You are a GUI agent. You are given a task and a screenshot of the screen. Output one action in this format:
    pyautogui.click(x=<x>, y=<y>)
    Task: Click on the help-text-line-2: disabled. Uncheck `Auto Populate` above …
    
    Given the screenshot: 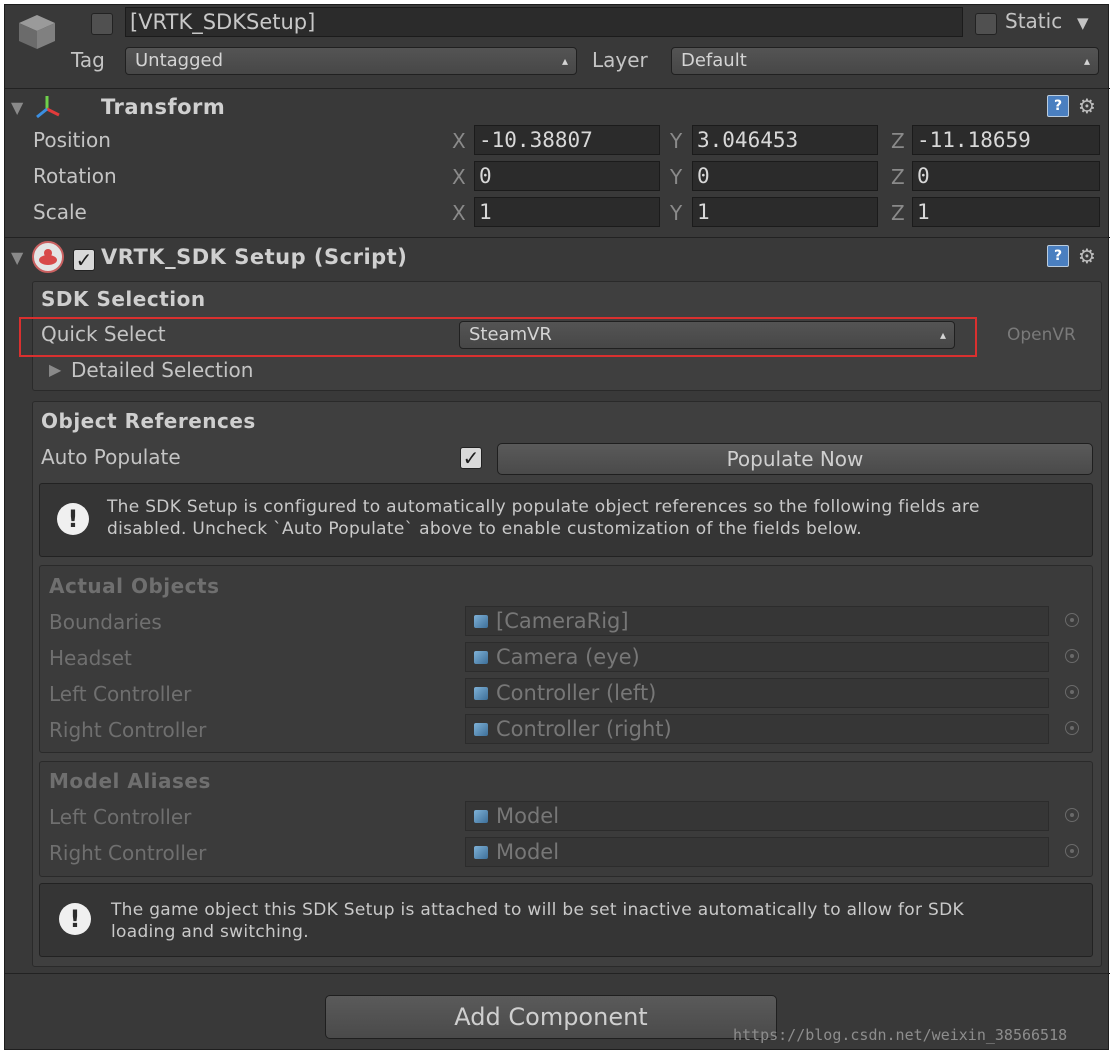 What is the action you would take?
    pyautogui.click(x=484, y=529)
    